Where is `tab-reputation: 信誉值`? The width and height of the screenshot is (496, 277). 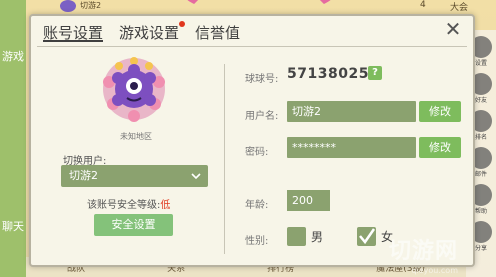 tab-reputation: 信誉值 is located at coordinates (217, 32).